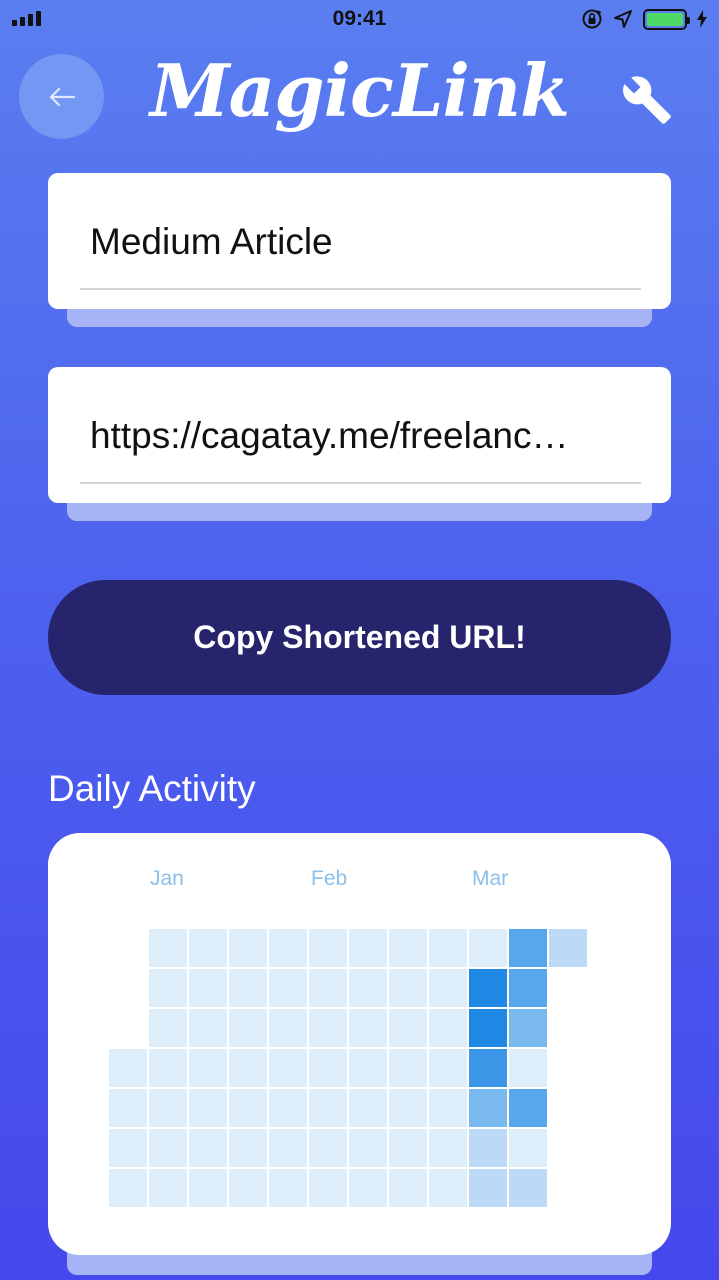 Image resolution: width=719 pixels, height=1280 pixels. I want to click on title-input-value: Medium Article, so click(211, 242).